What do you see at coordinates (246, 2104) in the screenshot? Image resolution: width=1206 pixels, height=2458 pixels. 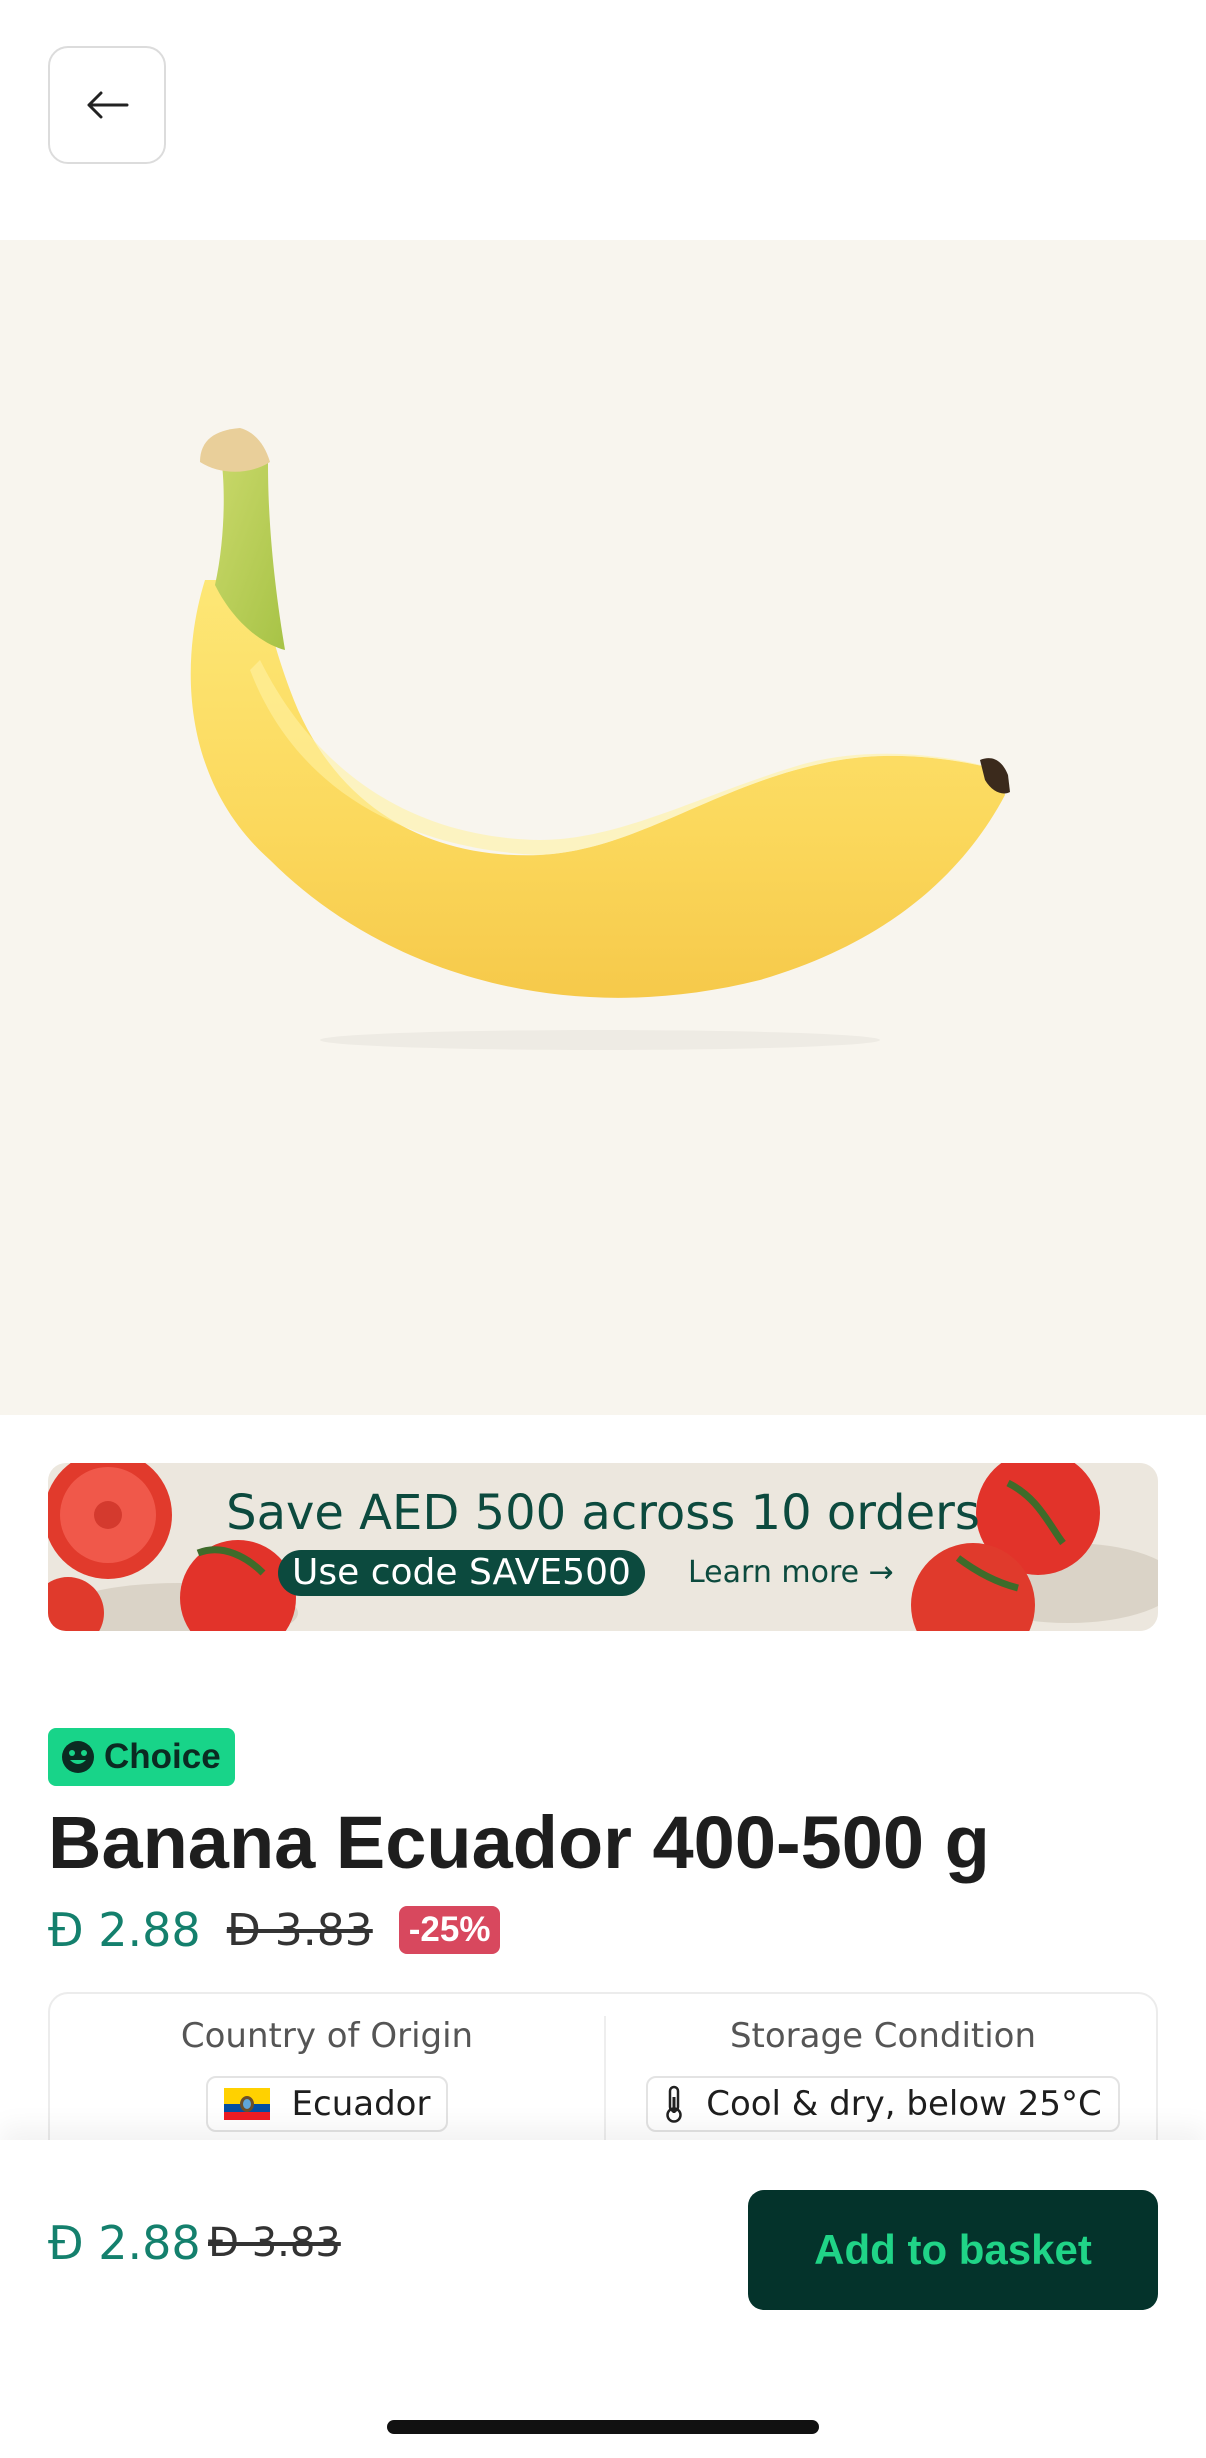 I see `ecuador-flag-icon` at bounding box center [246, 2104].